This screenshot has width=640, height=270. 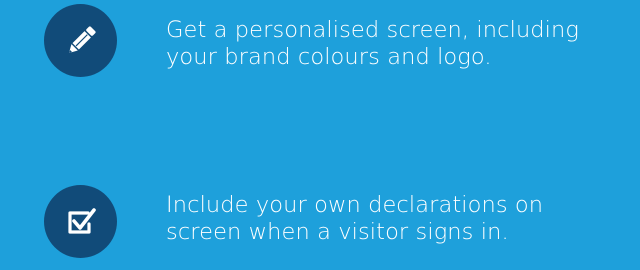 I want to click on feature-description-line: Get a personalised screen, including, so click(x=372, y=30).